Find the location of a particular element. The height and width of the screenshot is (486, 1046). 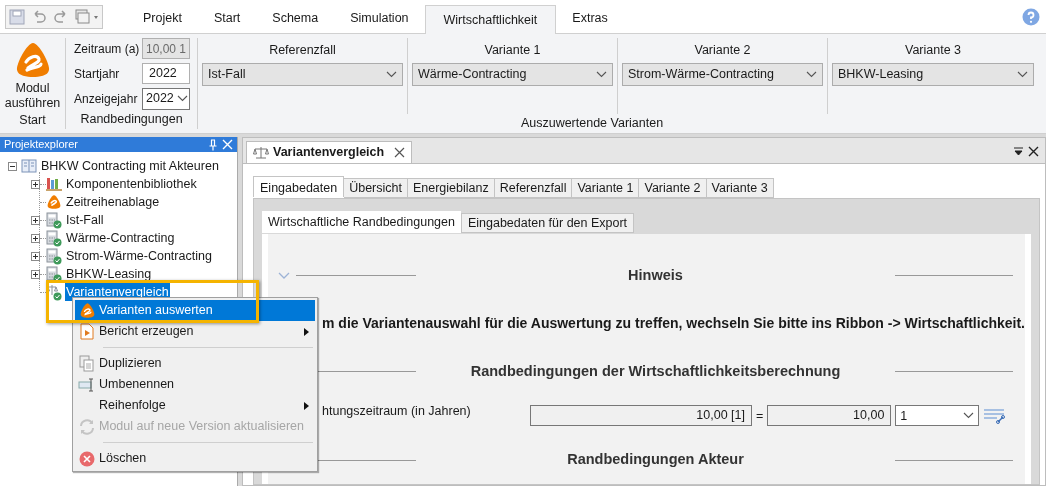

field-label: Startjahr is located at coordinates (97, 74).